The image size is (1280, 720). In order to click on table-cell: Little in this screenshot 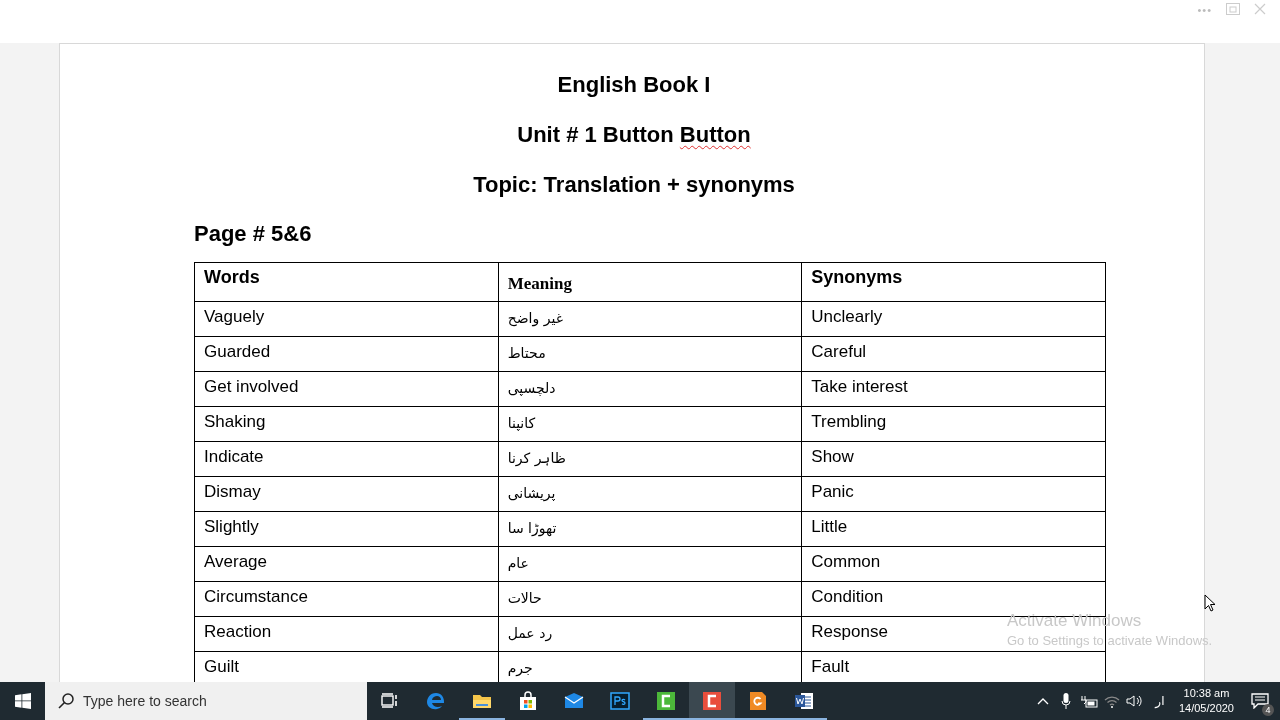, I will do `click(953, 529)`.